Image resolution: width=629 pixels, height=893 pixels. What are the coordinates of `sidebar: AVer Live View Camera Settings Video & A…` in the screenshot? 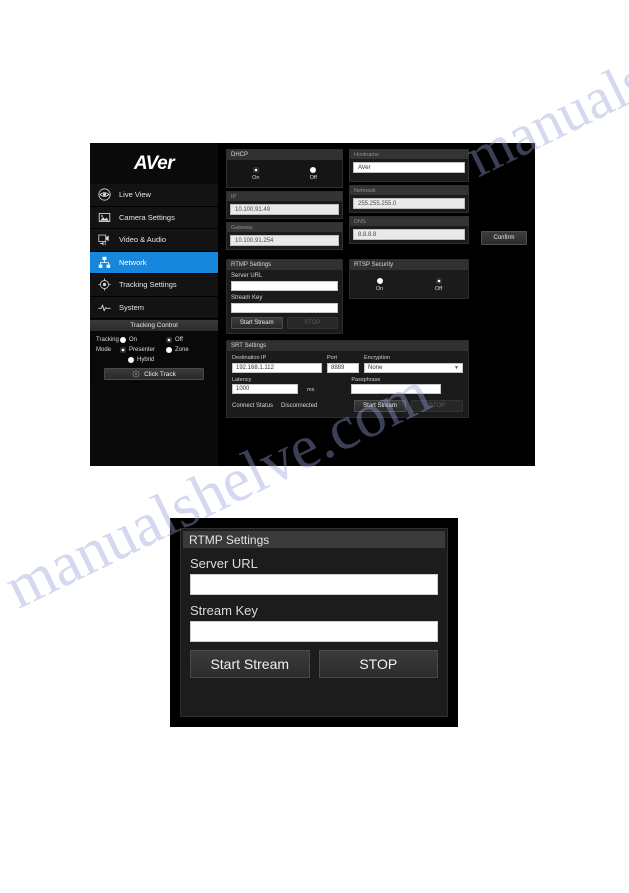 It's located at (154, 304).